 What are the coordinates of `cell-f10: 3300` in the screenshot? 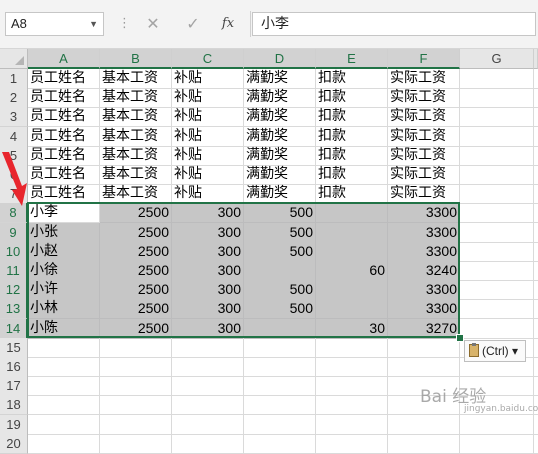 It's located at (424, 251).